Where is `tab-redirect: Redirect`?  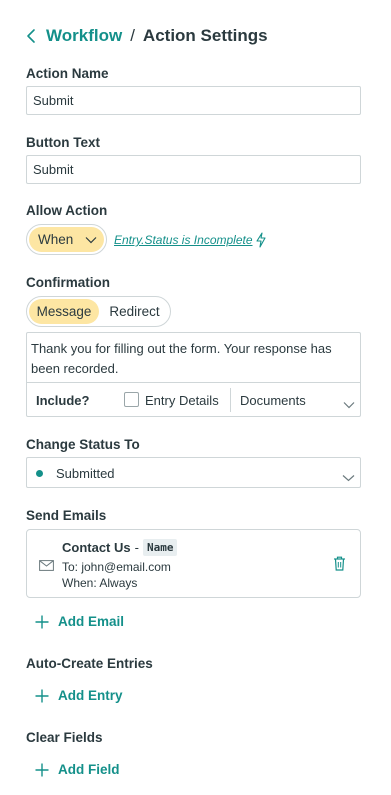
tab-redirect: Redirect is located at coordinates (134, 311).